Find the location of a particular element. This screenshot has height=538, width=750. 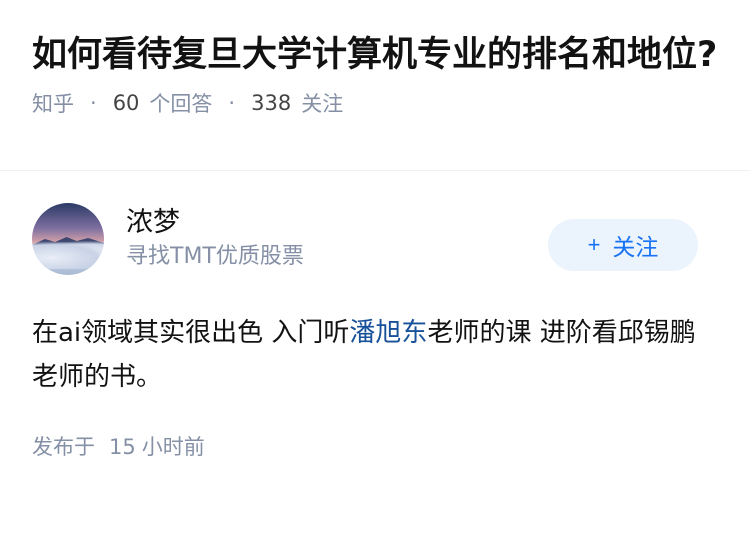

source-label: 知乎 is located at coordinates (53, 103).